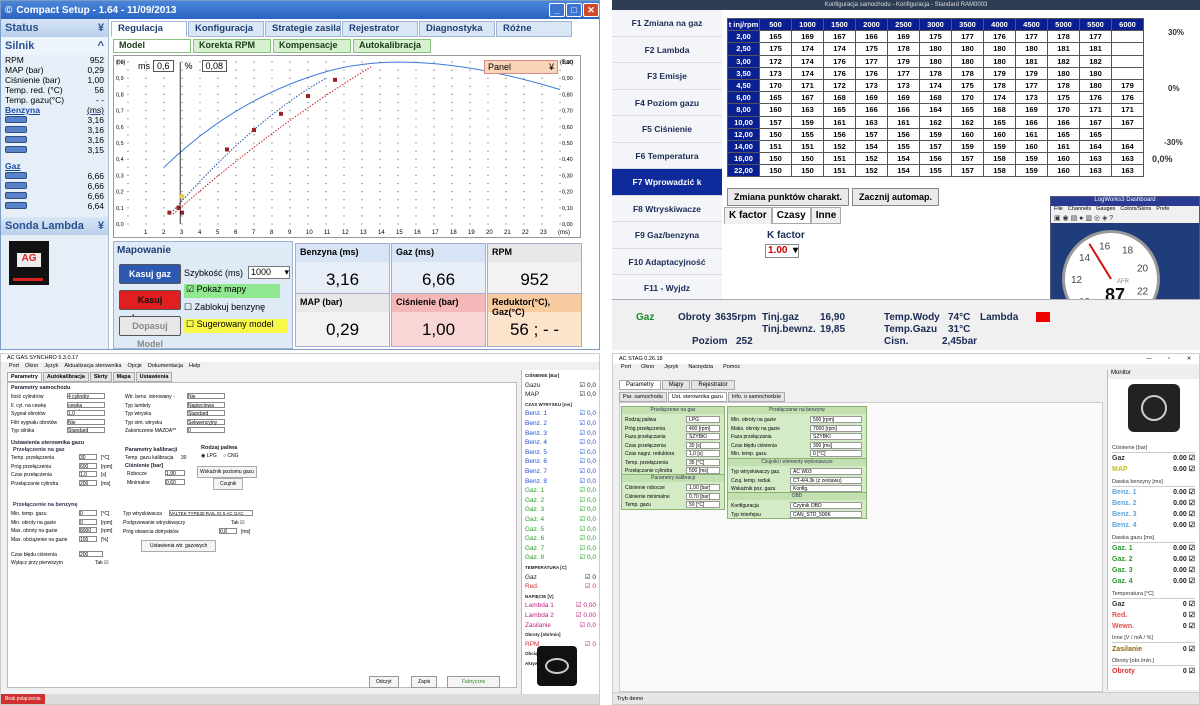 This screenshot has height=705, width=1200. Describe the element at coordinates (1169, 359) in the screenshot. I see `maximize-button: ▫` at that location.